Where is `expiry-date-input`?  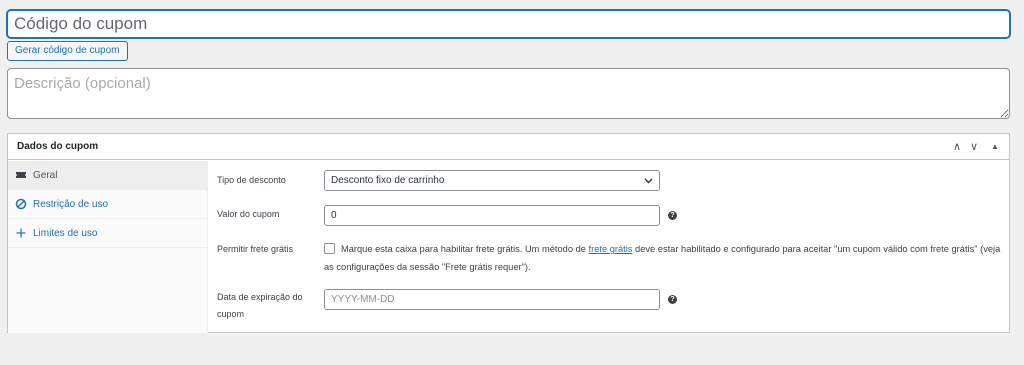
expiry-date-input is located at coordinates (492, 299).